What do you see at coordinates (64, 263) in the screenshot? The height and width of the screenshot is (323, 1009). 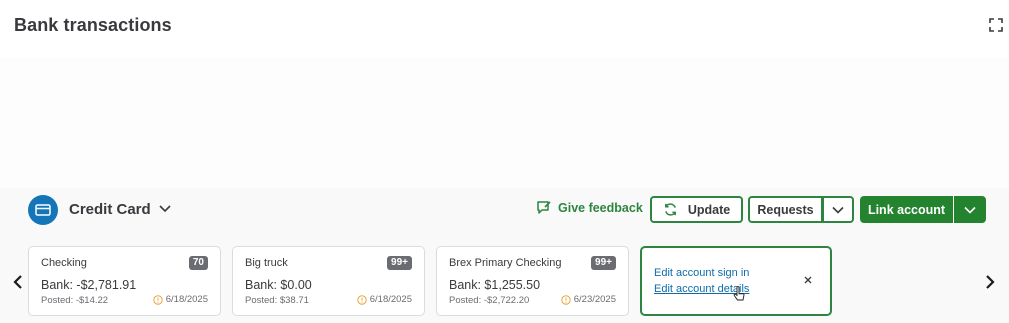 I see `card-account-name: Checking` at bounding box center [64, 263].